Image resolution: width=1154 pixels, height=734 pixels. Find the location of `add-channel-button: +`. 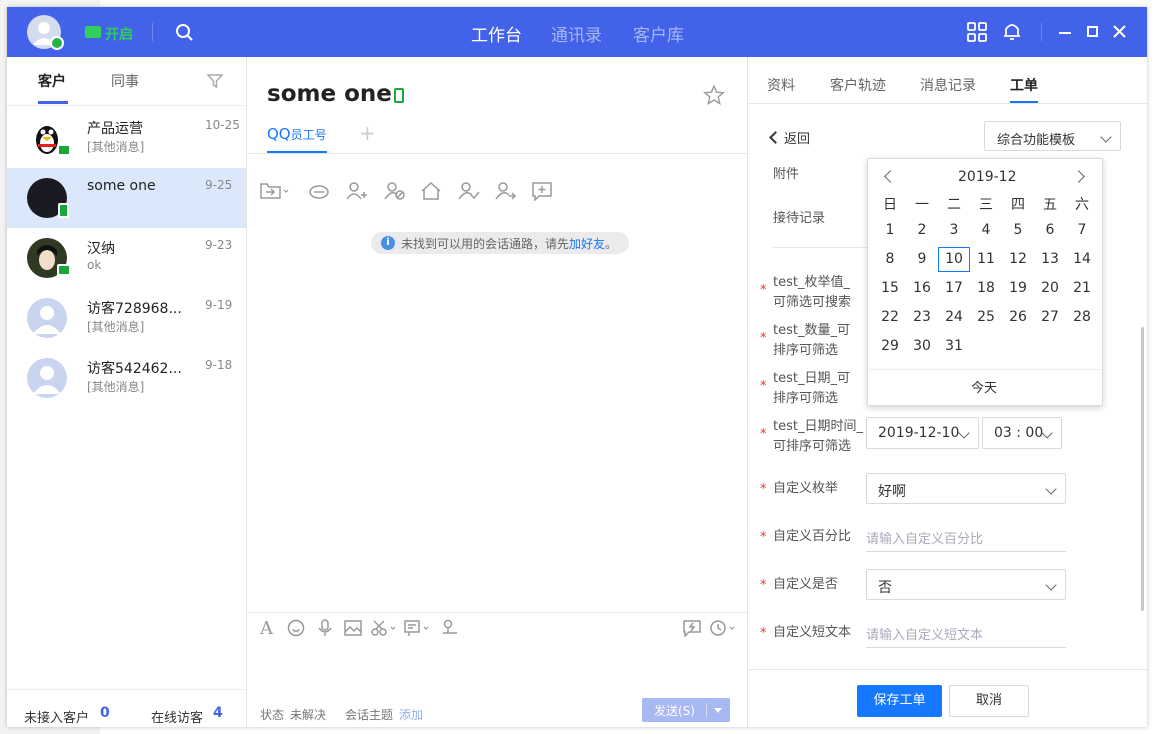

add-channel-button: + is located at coordinates (367, 133).